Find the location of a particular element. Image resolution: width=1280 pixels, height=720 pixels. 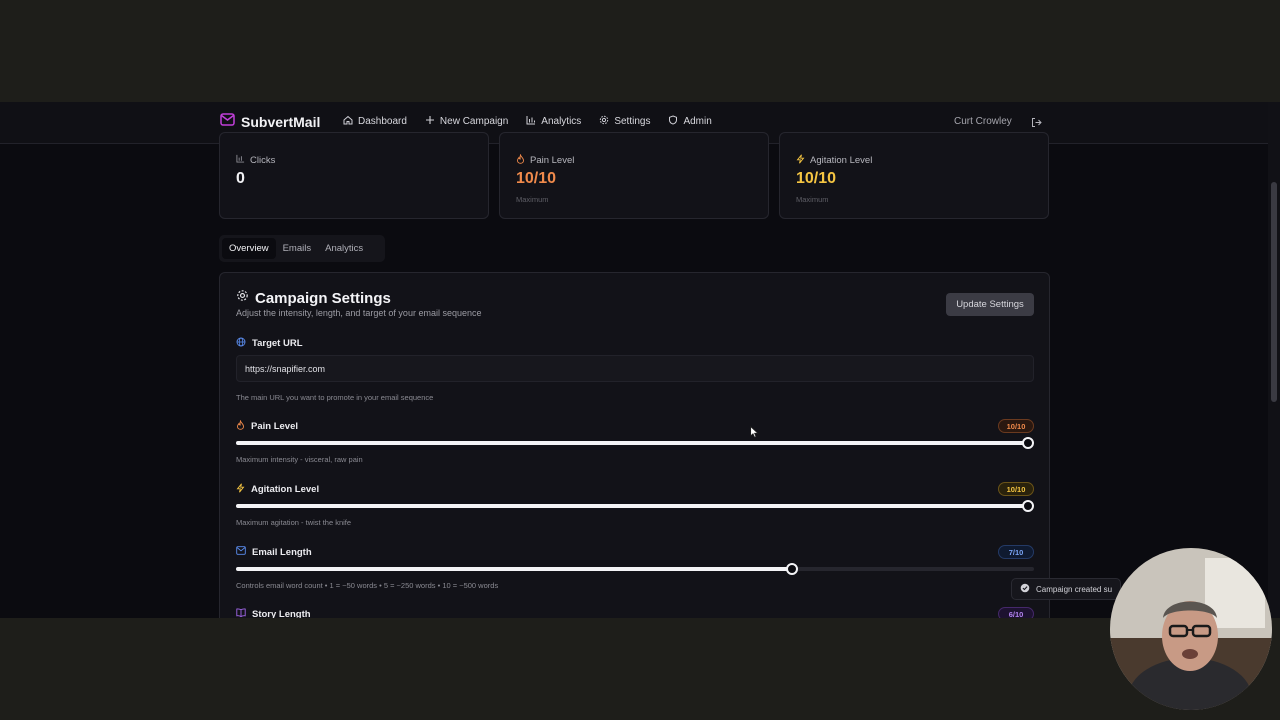

mouse-pointer-icon is located at coordinates (754, 434).